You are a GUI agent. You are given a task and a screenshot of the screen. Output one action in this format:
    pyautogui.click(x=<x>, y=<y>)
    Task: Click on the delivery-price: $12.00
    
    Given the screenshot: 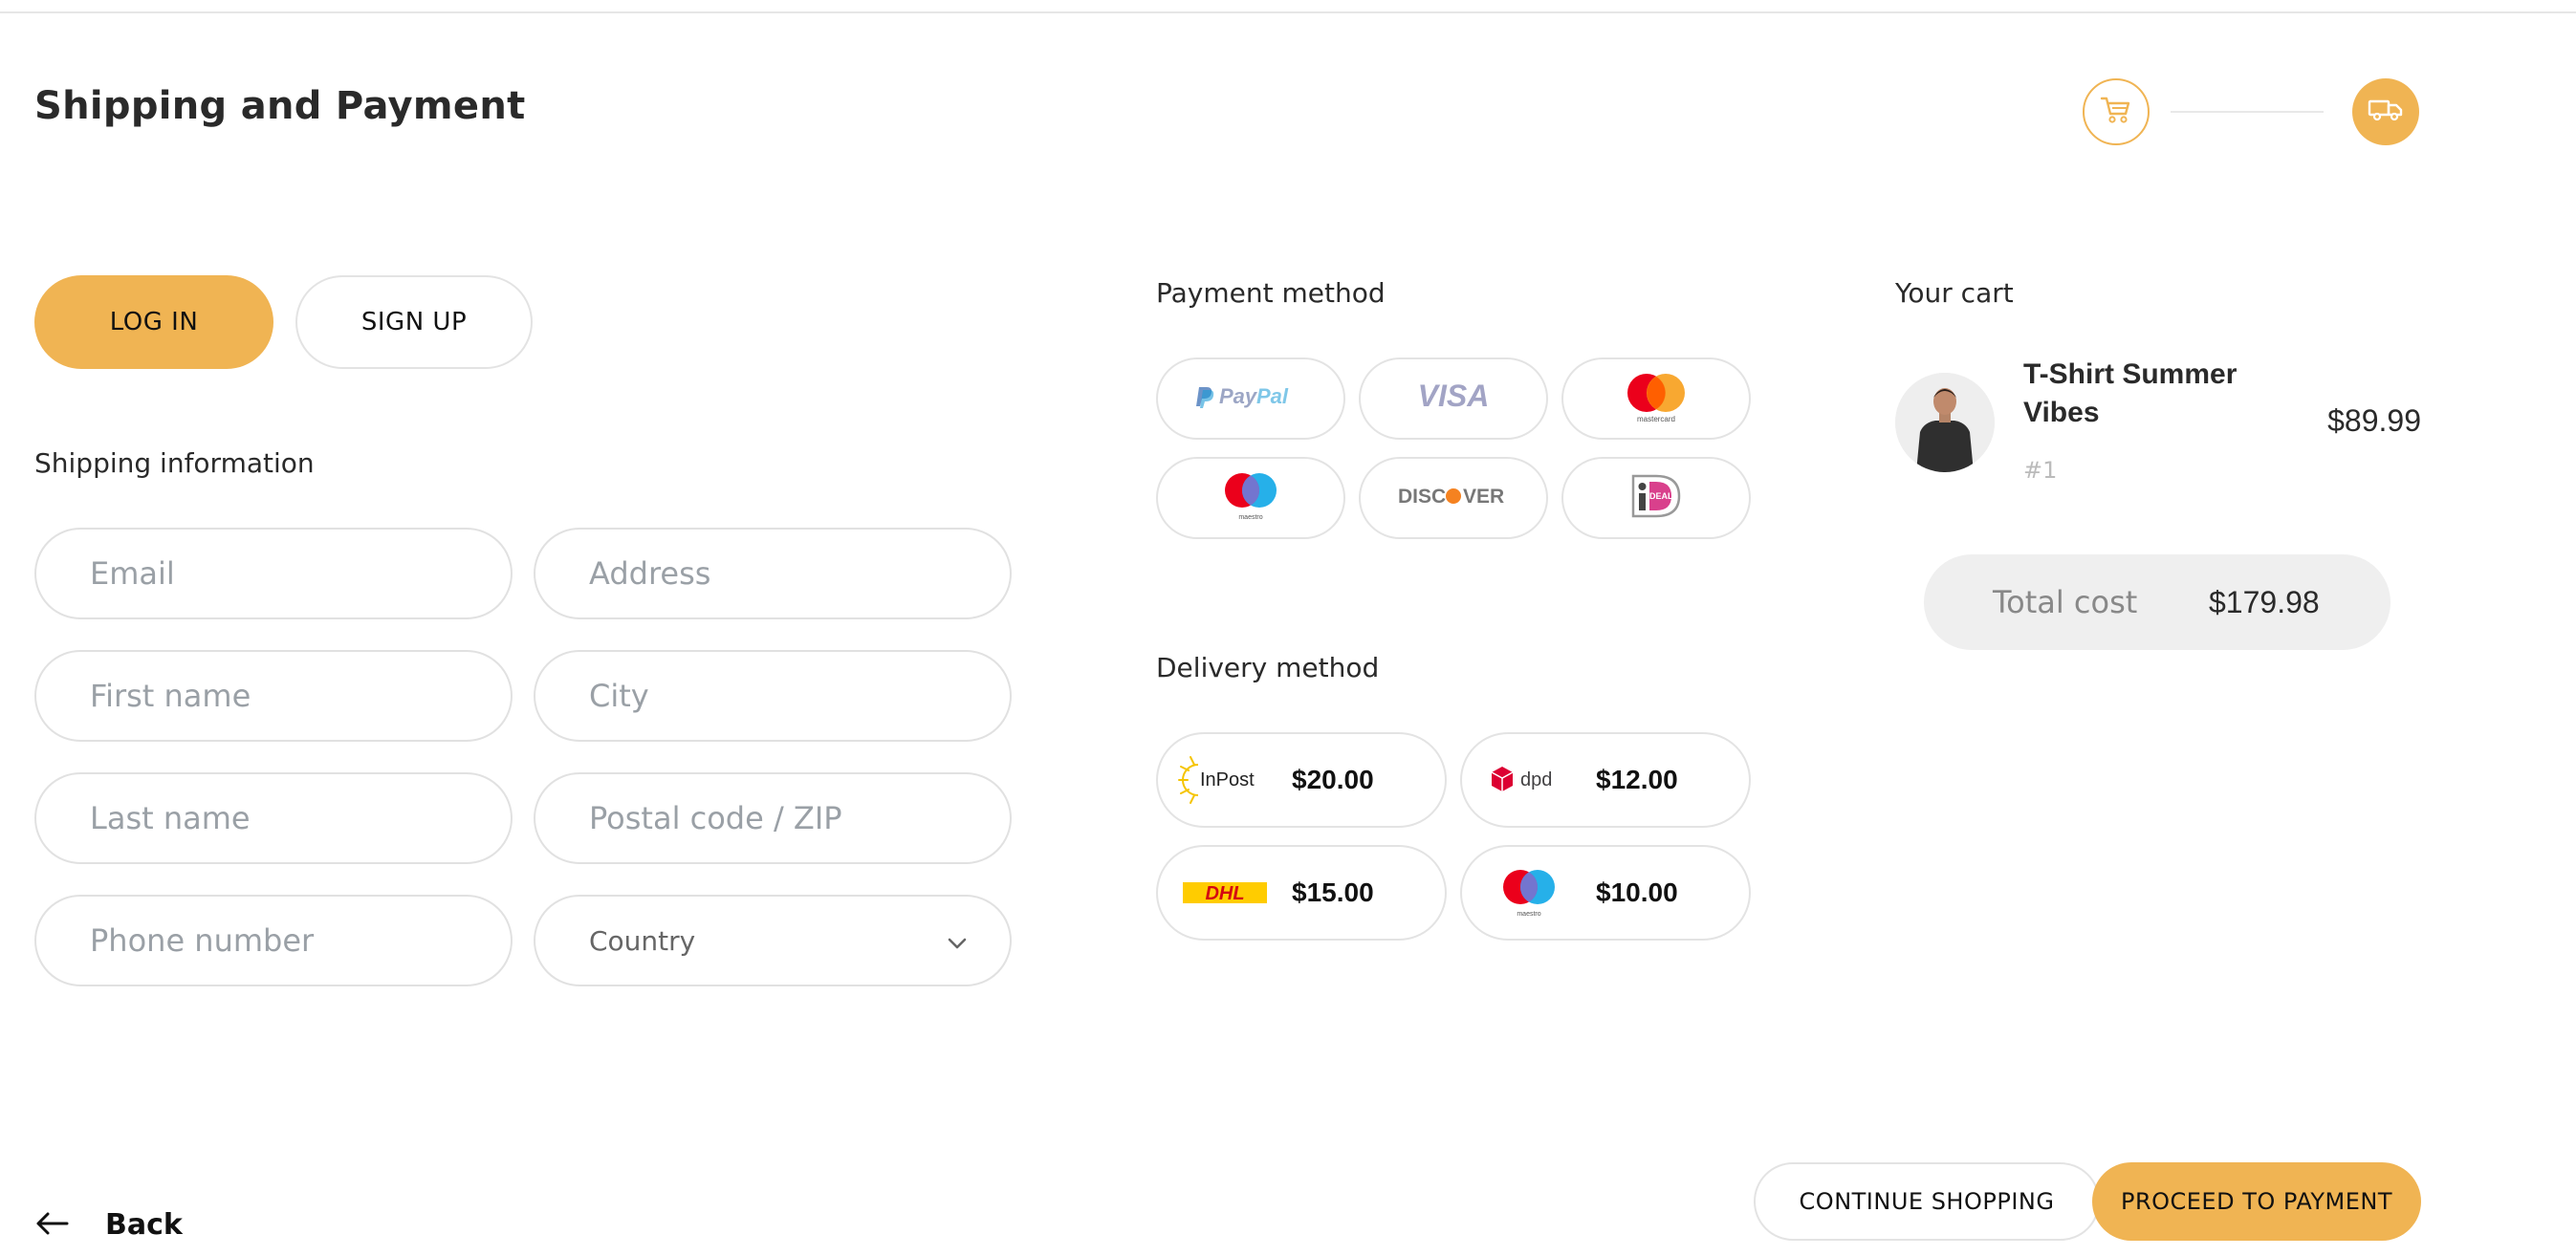 What is the action you would take?
    pyautogui.click(x=1637, y=779)
    